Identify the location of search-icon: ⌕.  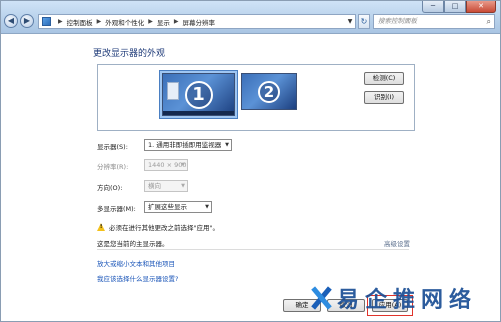
(489, 21).